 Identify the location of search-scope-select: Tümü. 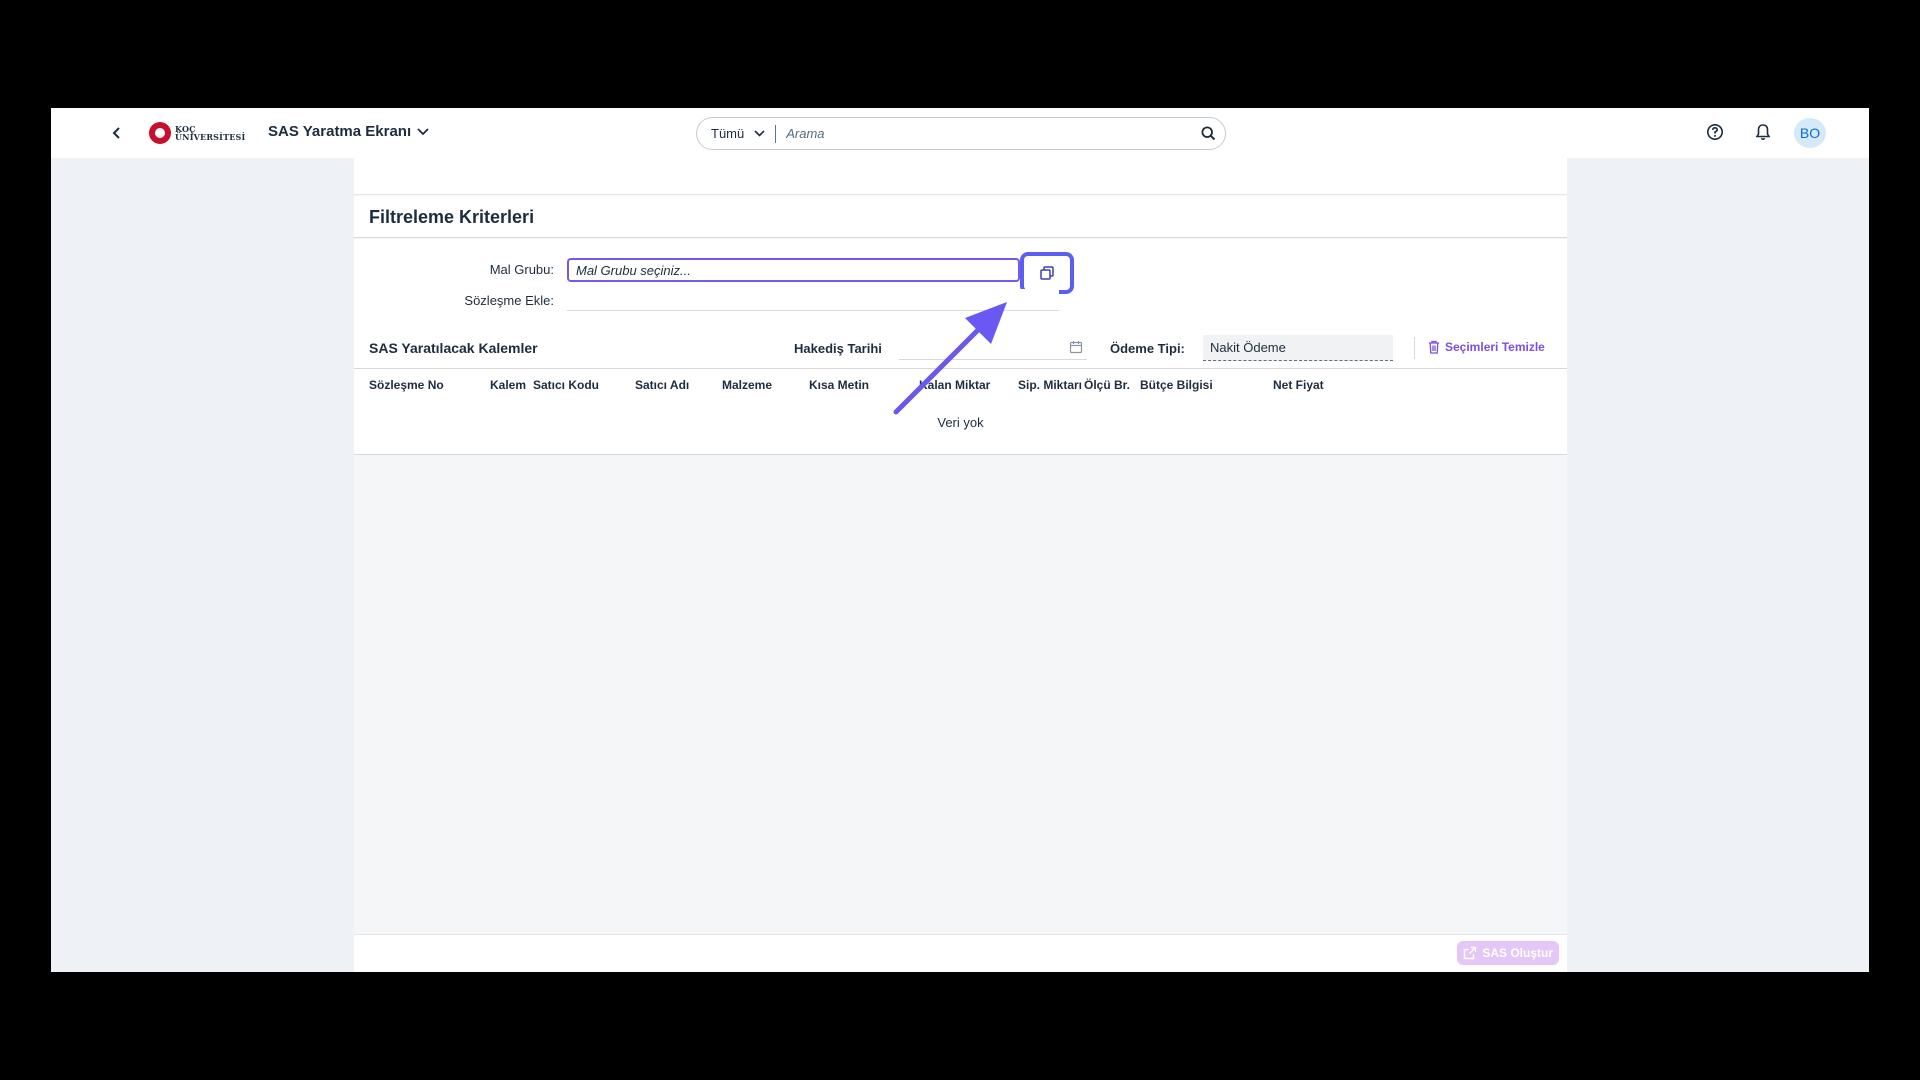
(737, 133).